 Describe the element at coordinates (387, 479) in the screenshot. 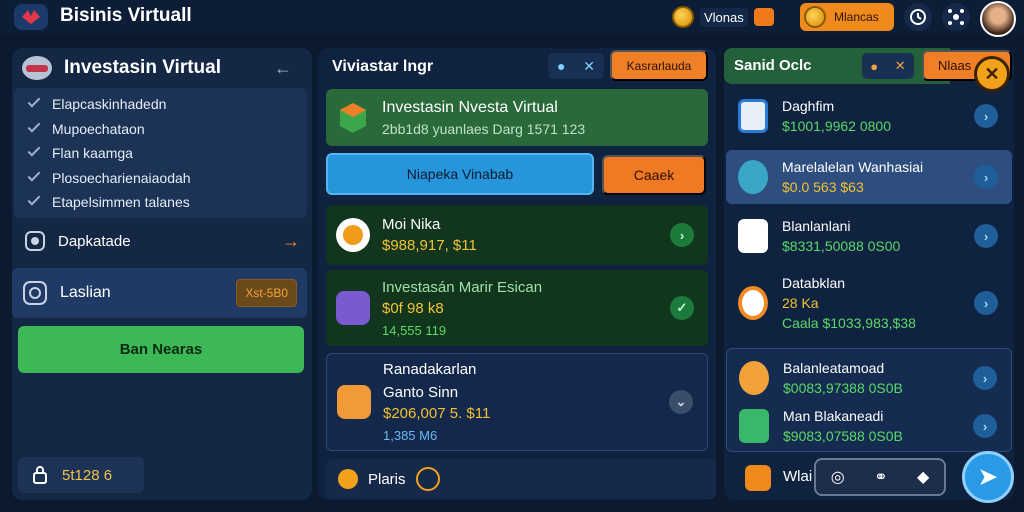

I see `footer-label: Plaris` at that location.